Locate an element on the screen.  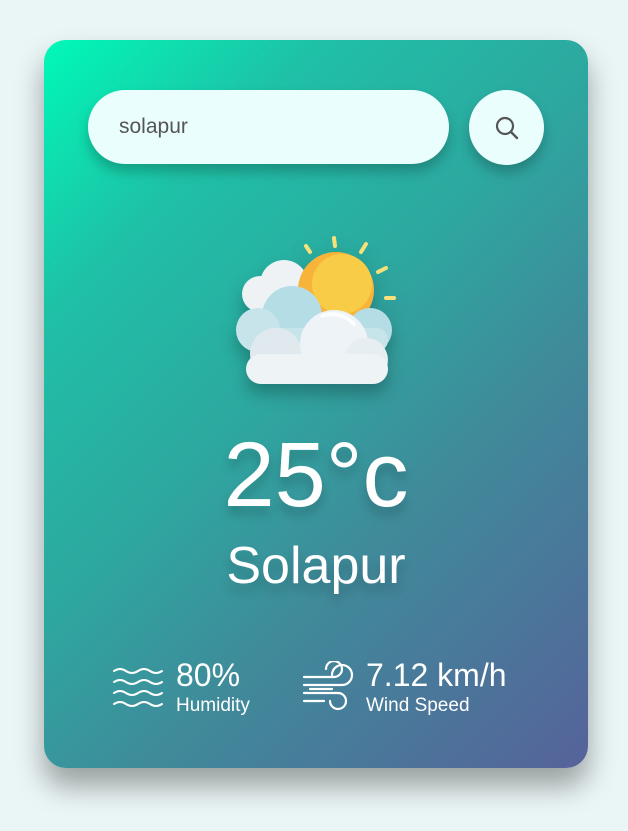
city-name: Solapur is located at coordinates (316, 566).